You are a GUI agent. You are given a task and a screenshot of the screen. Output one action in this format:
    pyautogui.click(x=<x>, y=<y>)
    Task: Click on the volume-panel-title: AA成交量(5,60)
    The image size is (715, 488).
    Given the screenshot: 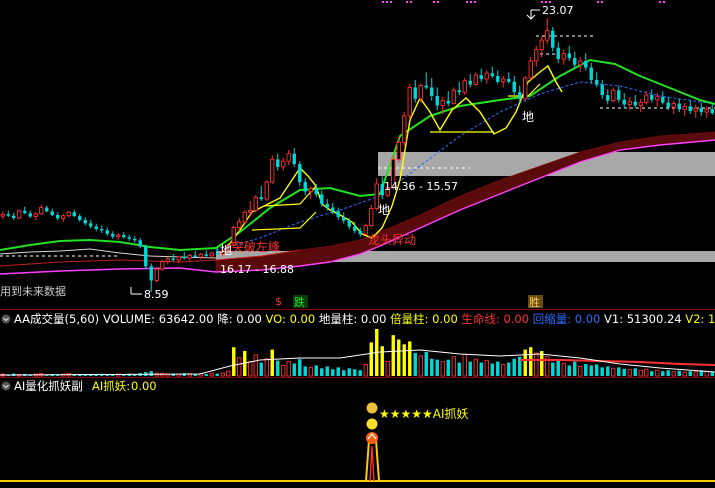 What is the action you would take?
    pyautogui.click(x=56, y=319)
    